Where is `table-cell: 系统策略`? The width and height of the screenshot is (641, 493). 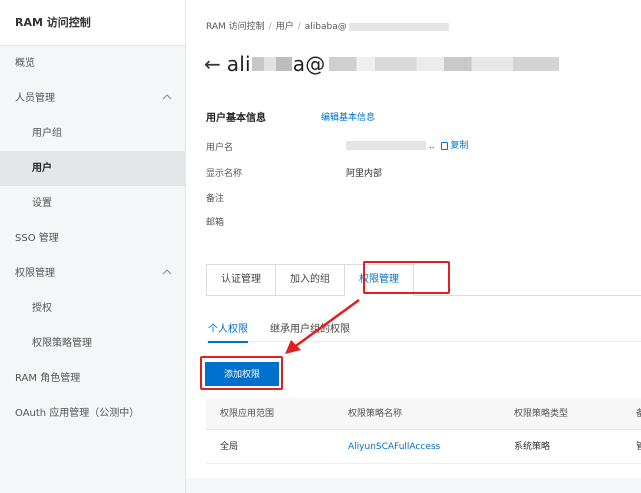
table-cell: 系统策略 is located at coordinates (532, 447).